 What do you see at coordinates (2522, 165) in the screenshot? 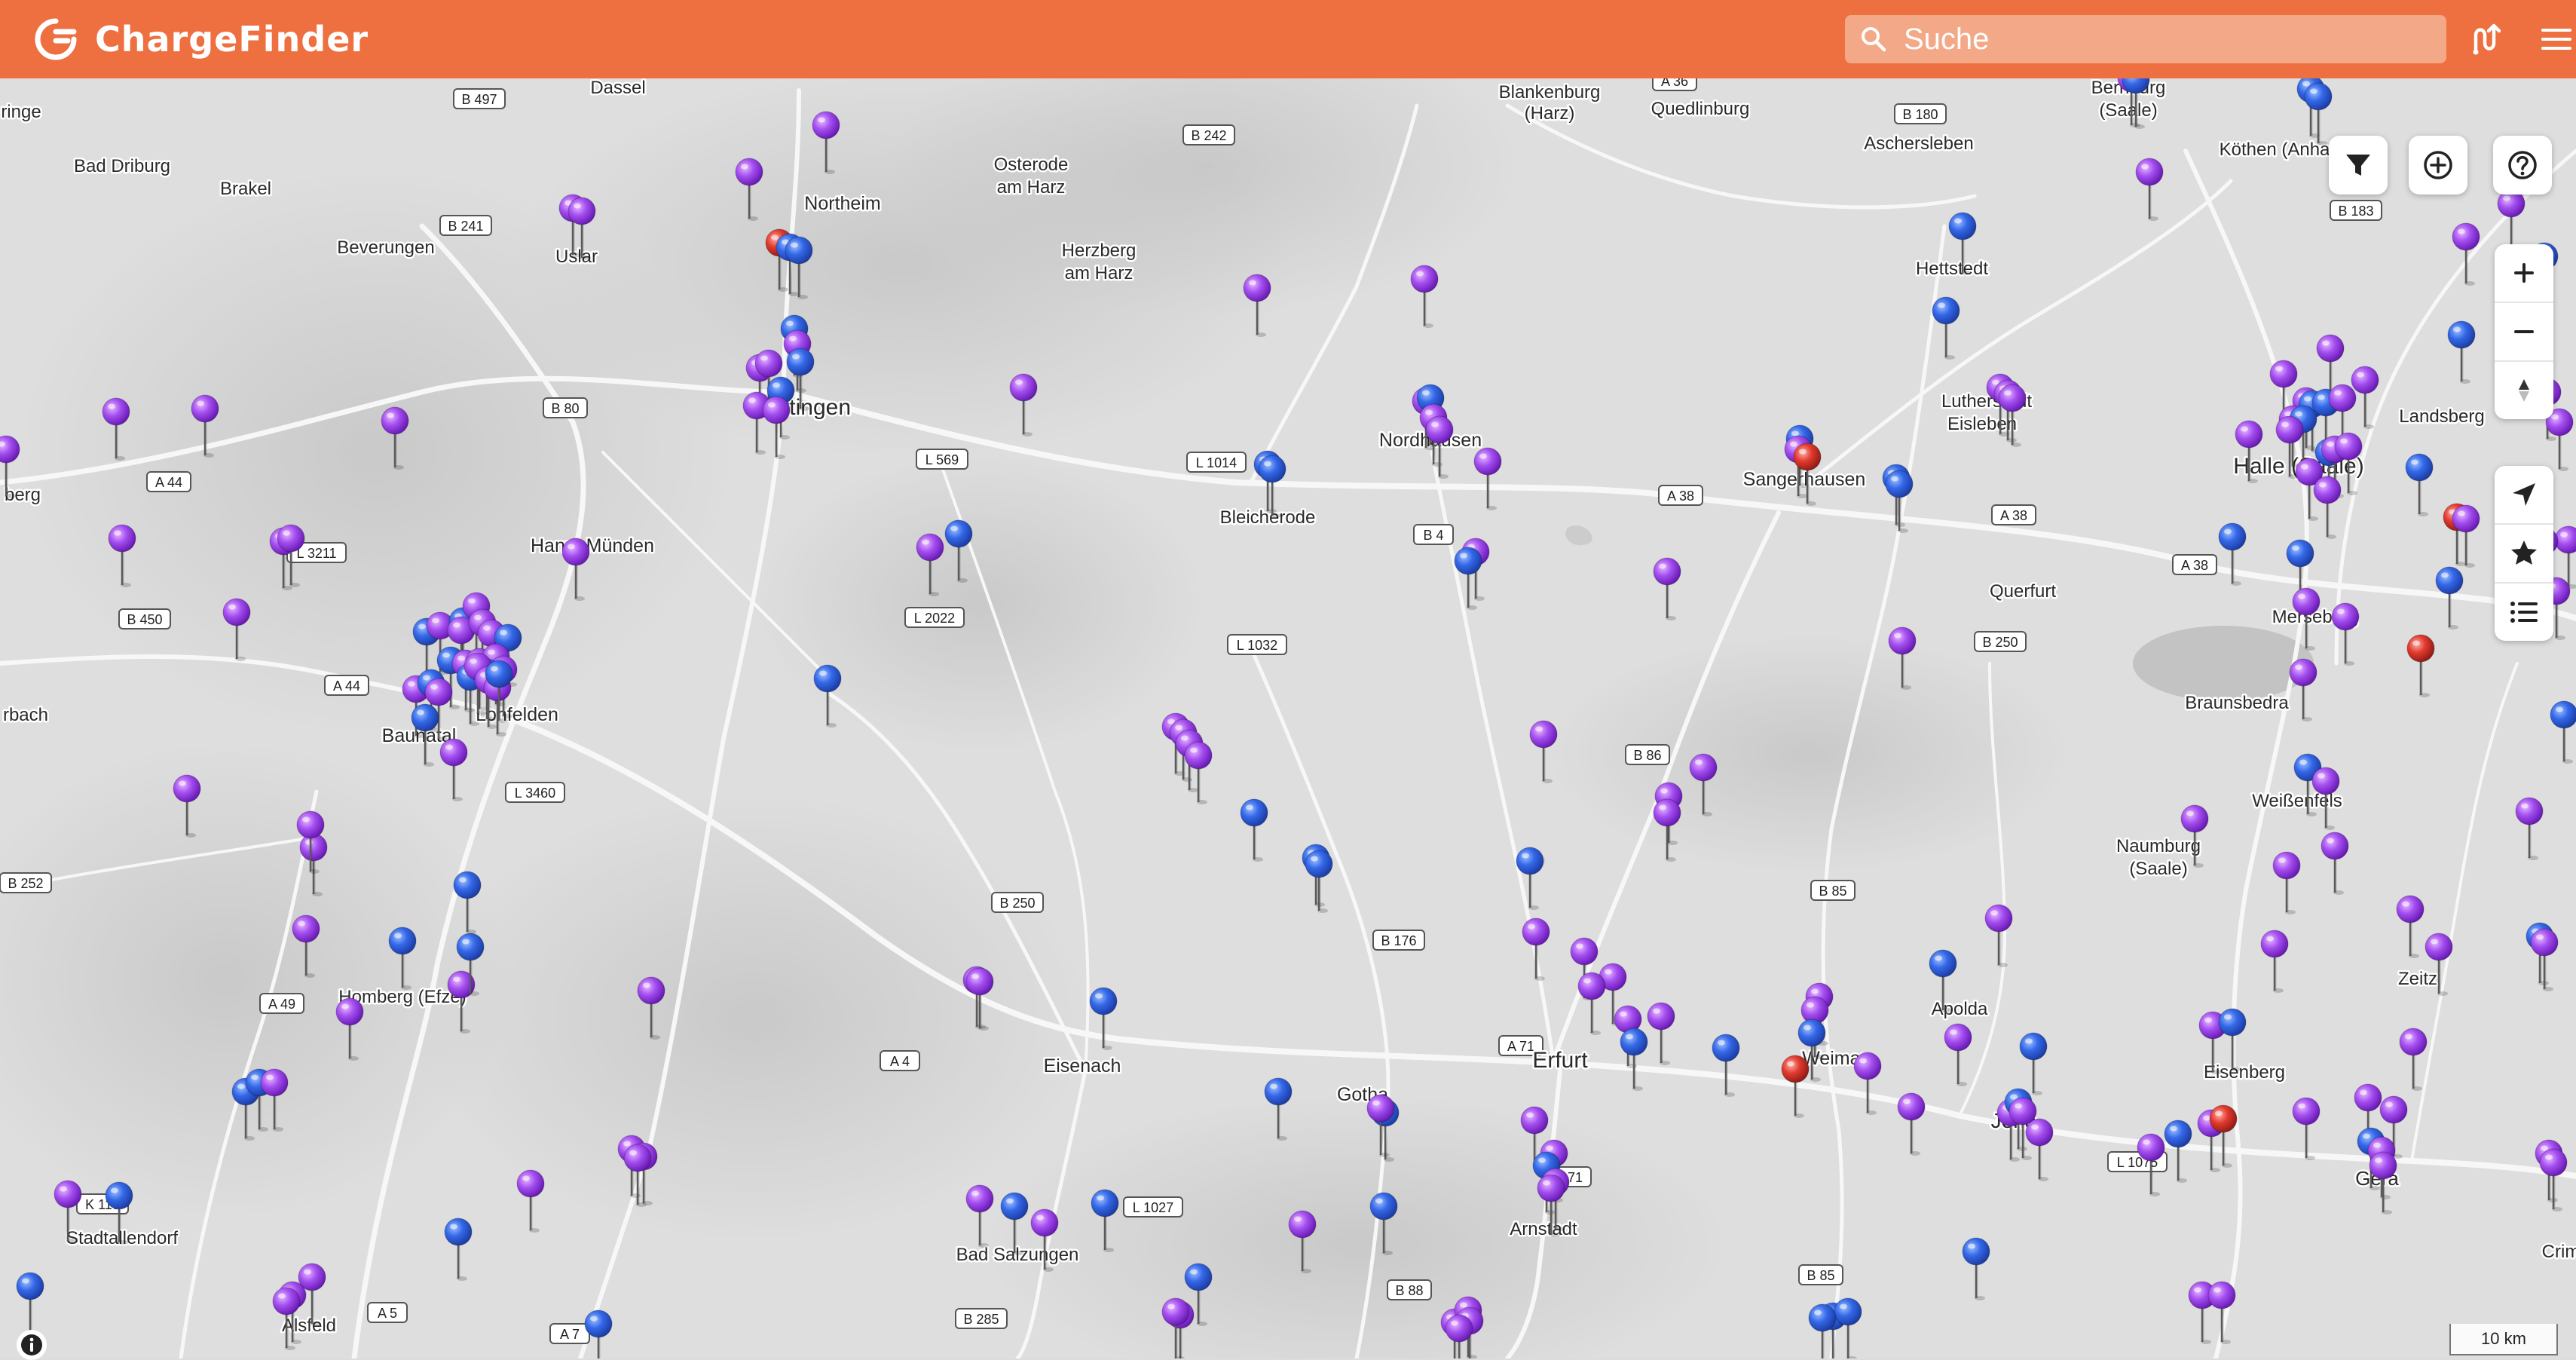
I see `help-button` at bounding box center [2522, 165].